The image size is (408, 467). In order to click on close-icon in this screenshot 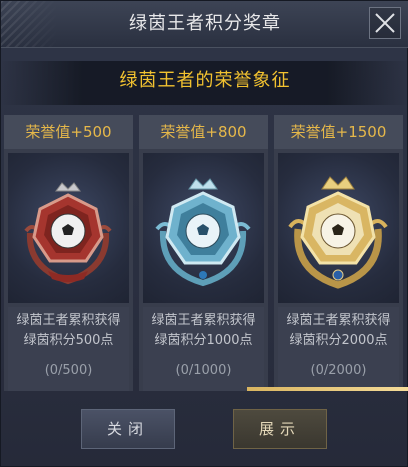, I will do `click(385, 23)`.